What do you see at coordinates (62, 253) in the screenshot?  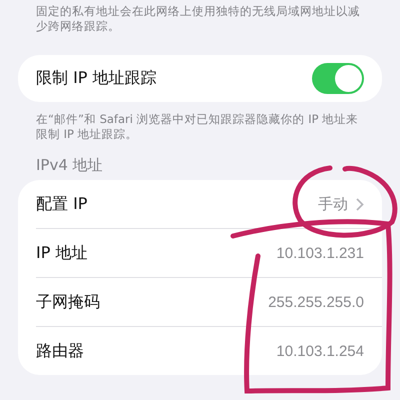 I see `row-label: IP 地址` at bounding box center [62, 253].